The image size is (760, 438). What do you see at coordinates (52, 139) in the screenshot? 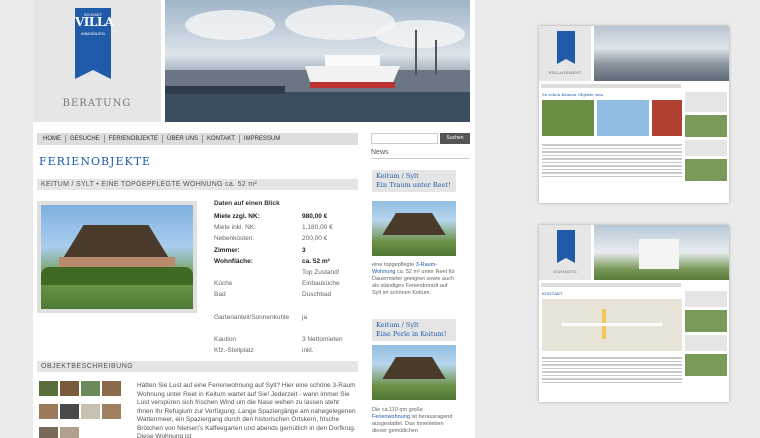
I see `nav-home: HOME` at bounding box center [52, 139].